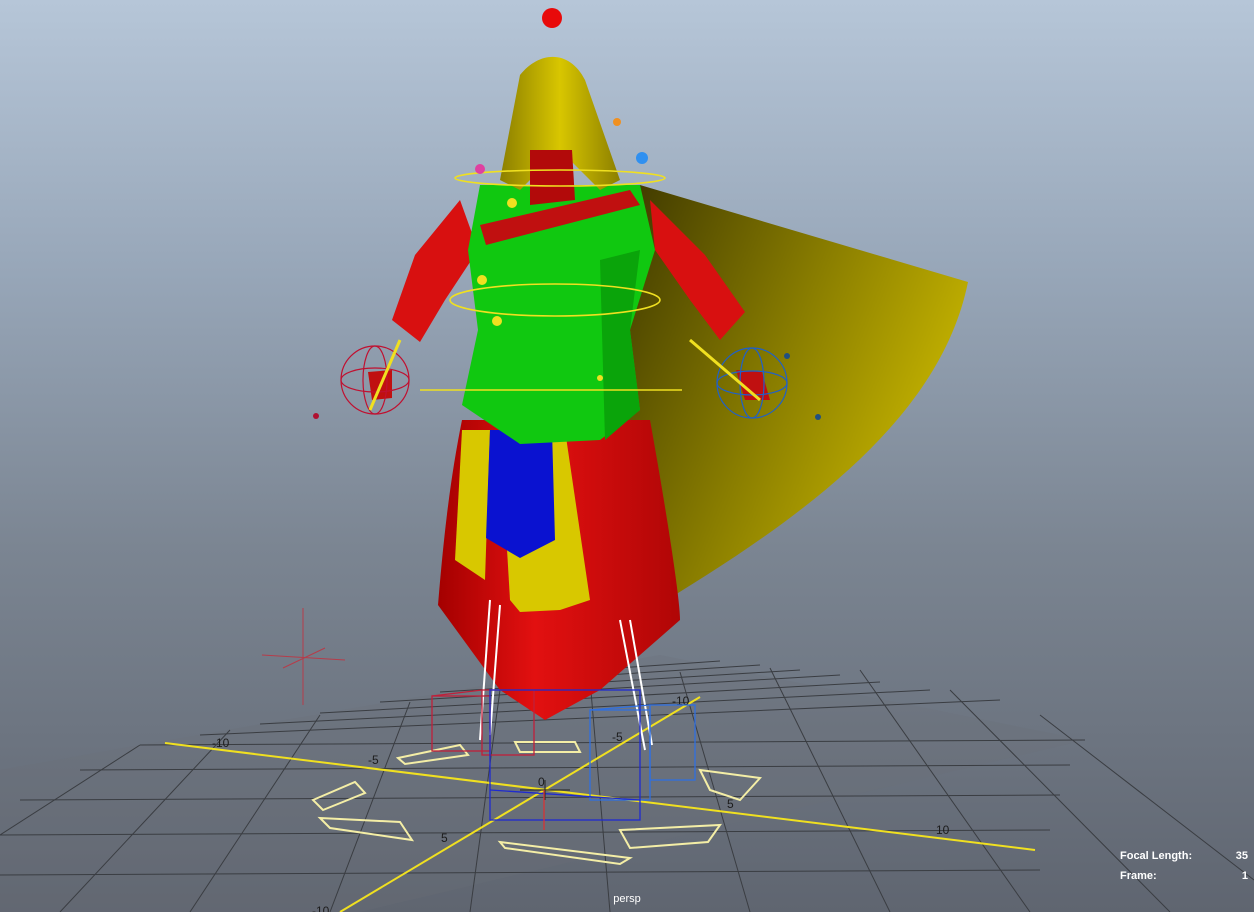 The width and height of the screenshot is (1254, 912). I want to click on focal-length-value: 35, so click(1241, 856).